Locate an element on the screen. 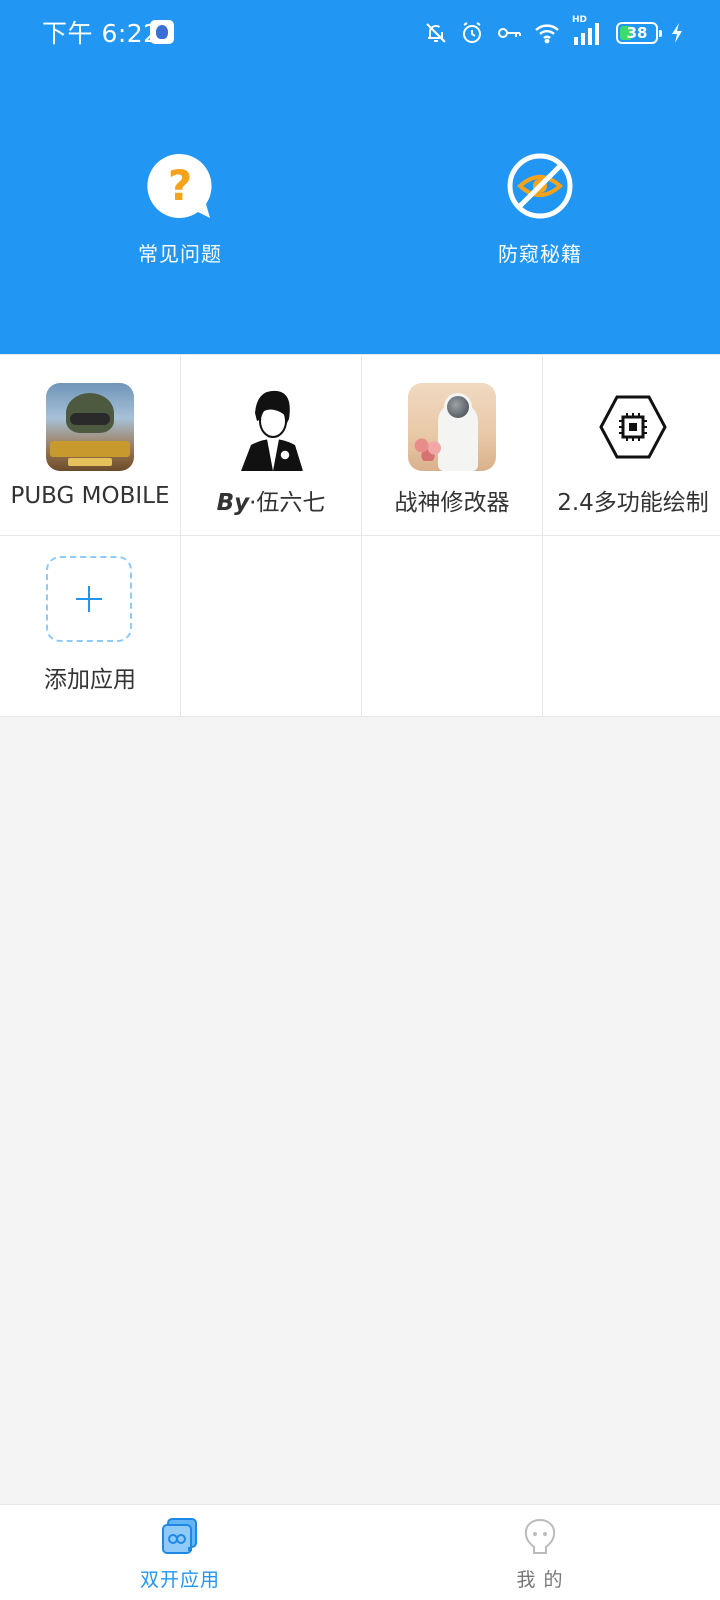 Image resolution: width=720 pixels, height=1600 pixels. app-item-zhanshen: 战神修改器 is located at coordinates (452, 445).